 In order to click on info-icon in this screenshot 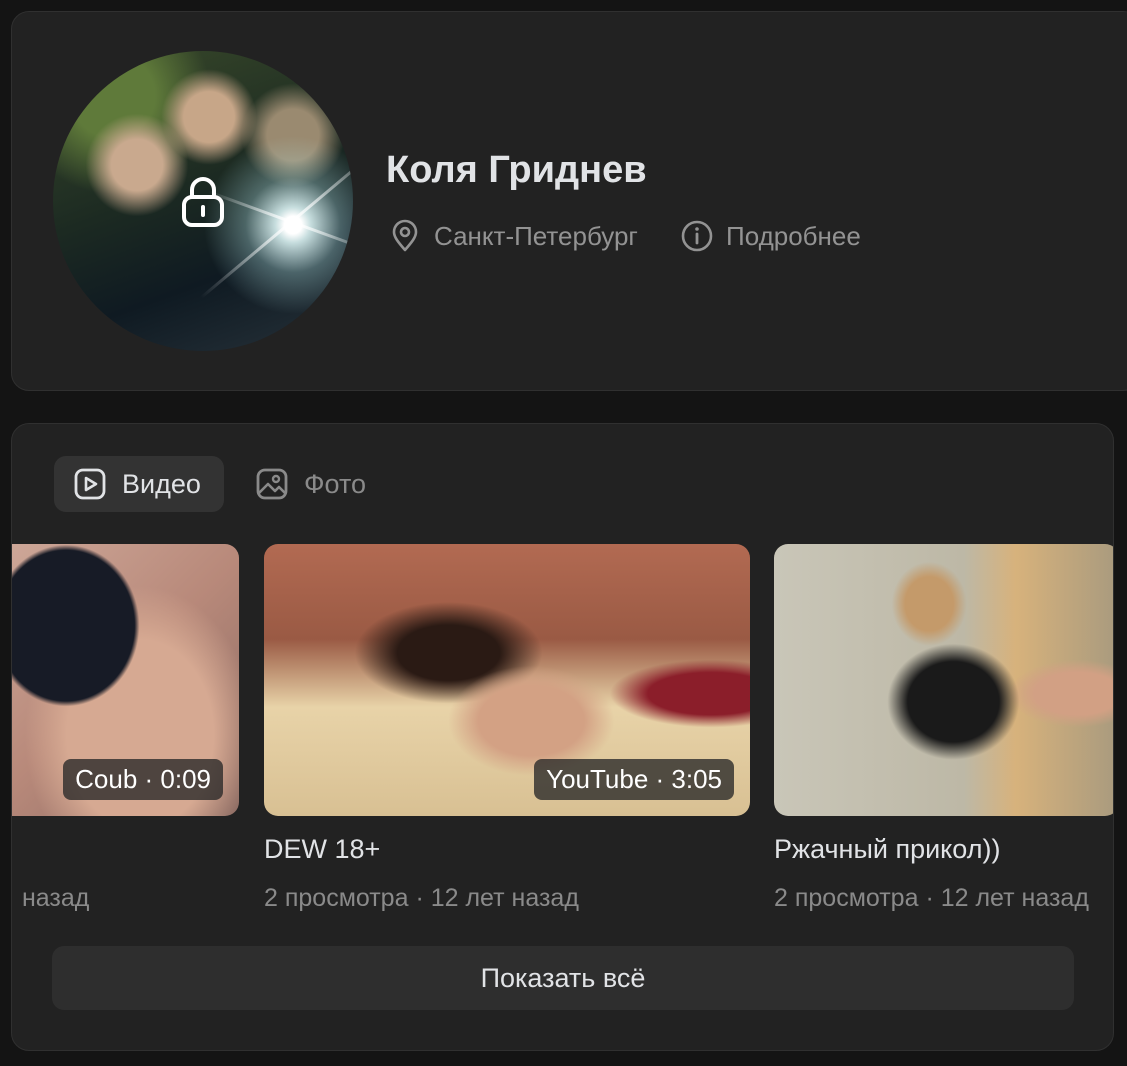, I will do `click(697, 236)`.